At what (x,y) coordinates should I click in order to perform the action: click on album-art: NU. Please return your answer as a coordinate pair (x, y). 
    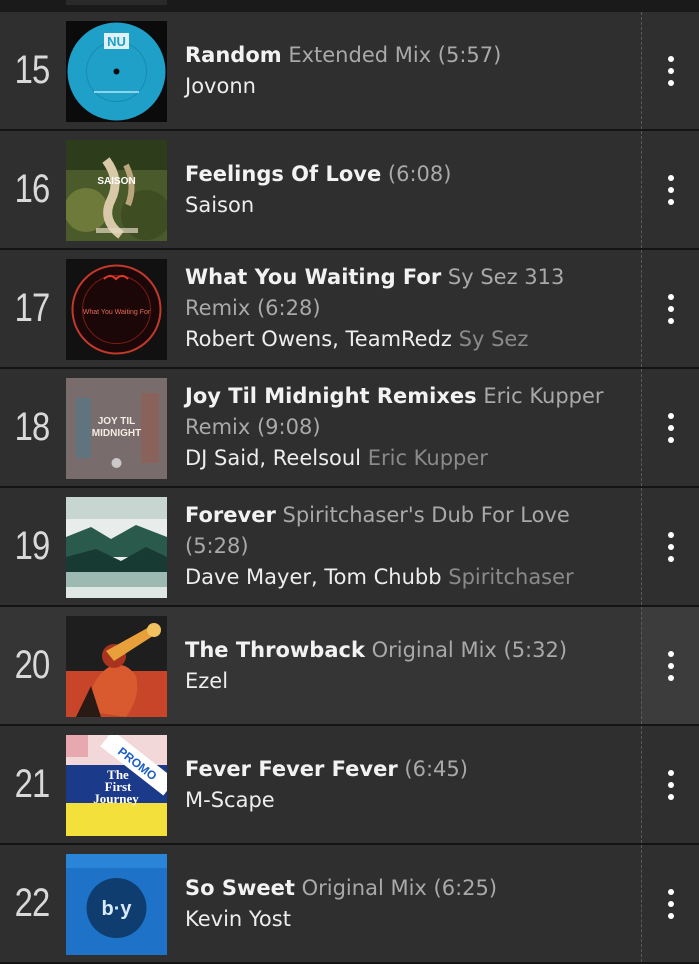
    Looking at the image, I should click on (116, 71).